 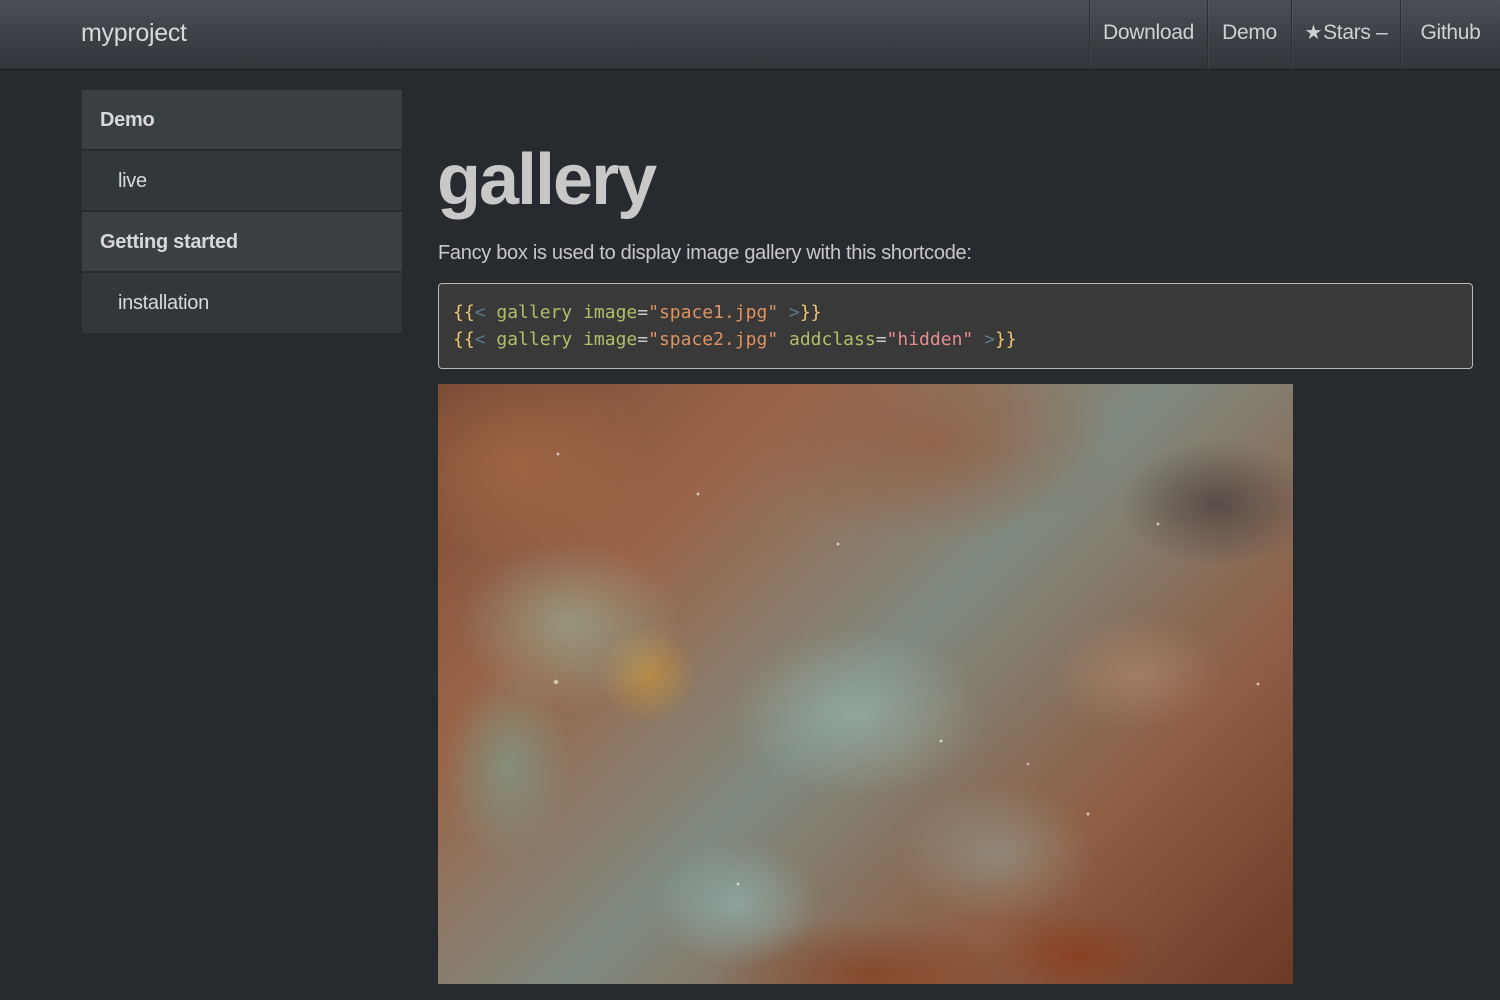 I want to click on code-token: "hidden", so click(x=930, y=339).